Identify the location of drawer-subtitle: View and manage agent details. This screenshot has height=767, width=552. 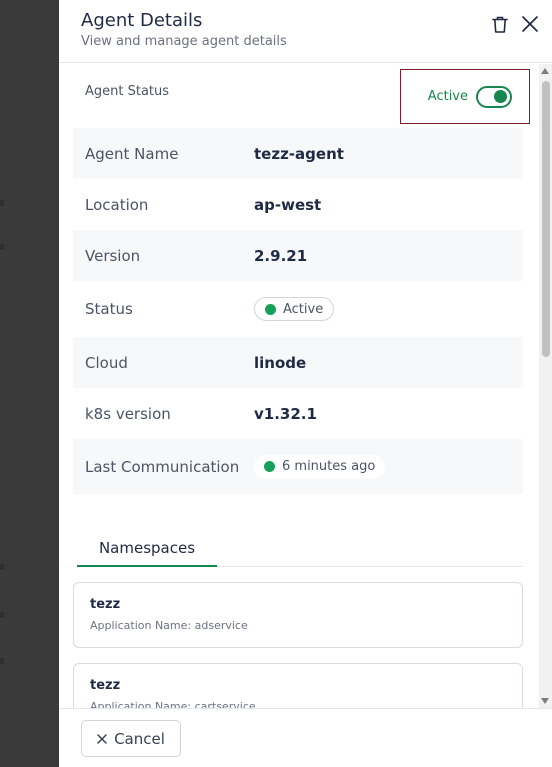
(184, 41).